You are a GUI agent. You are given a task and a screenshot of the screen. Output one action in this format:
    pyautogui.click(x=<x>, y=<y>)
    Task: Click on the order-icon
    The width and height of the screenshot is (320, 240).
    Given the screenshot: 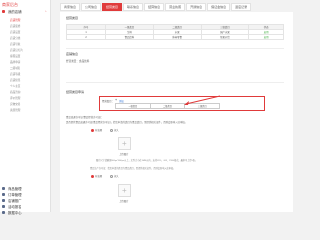 What is the action you would take?
    pyautogui.click(x=3, y=194)
    